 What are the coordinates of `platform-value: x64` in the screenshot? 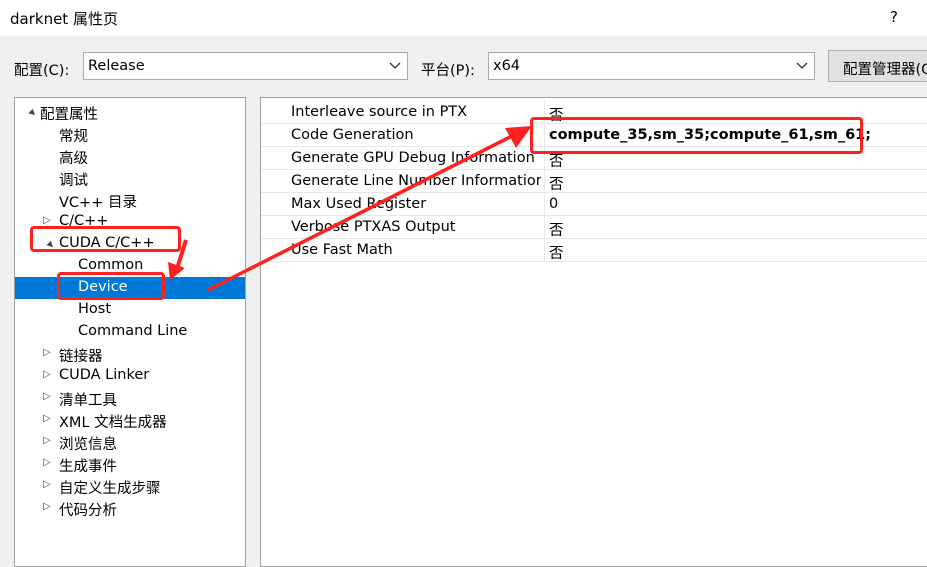 It's located at (507, 66).